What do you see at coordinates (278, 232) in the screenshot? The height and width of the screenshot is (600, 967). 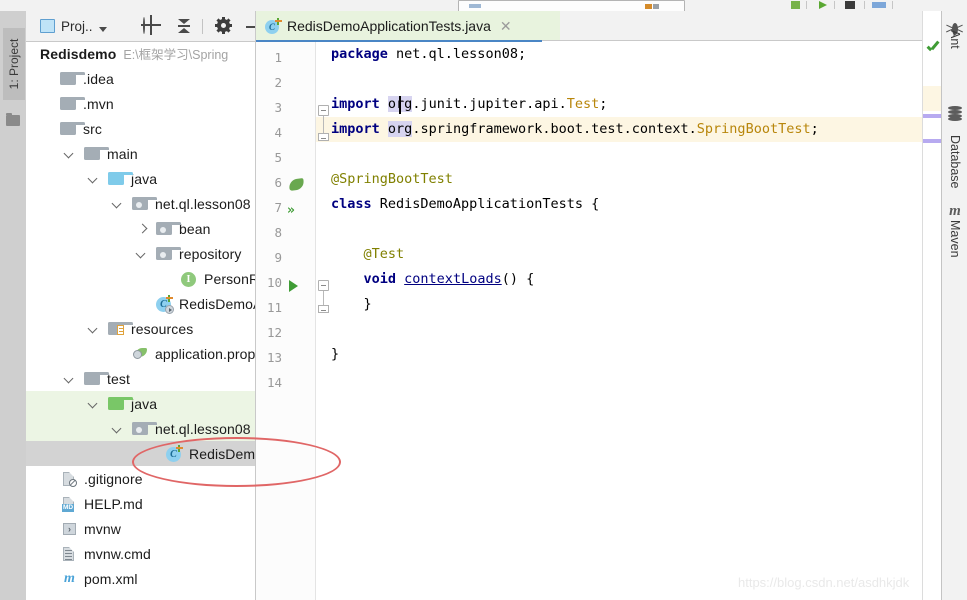 I see `line-number: 8` at bounding box center [278, 232].